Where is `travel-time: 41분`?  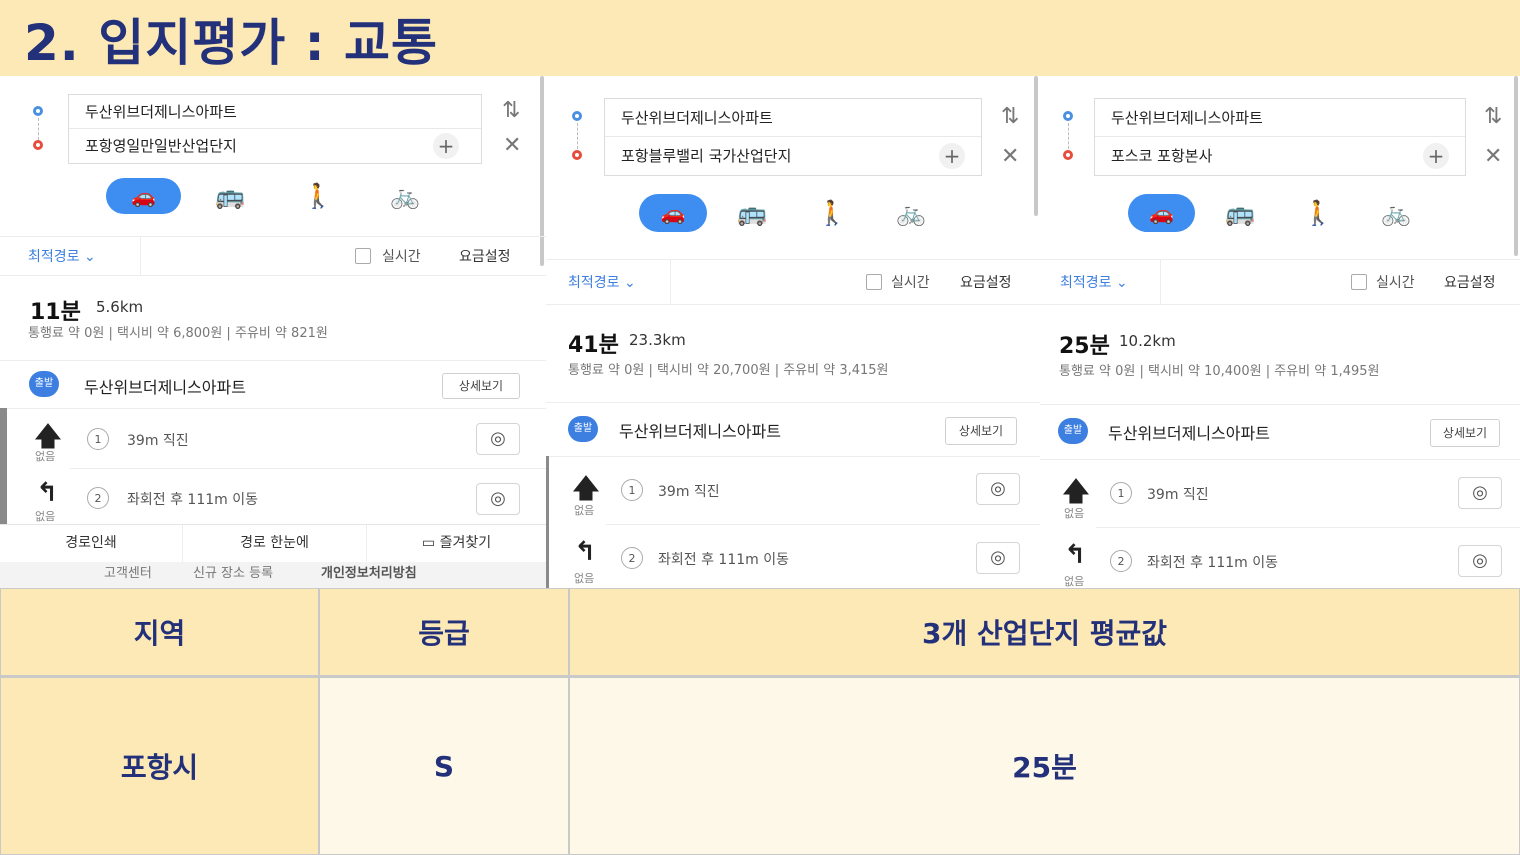
travel-time: 41분 is located at coordinates (593, 345).